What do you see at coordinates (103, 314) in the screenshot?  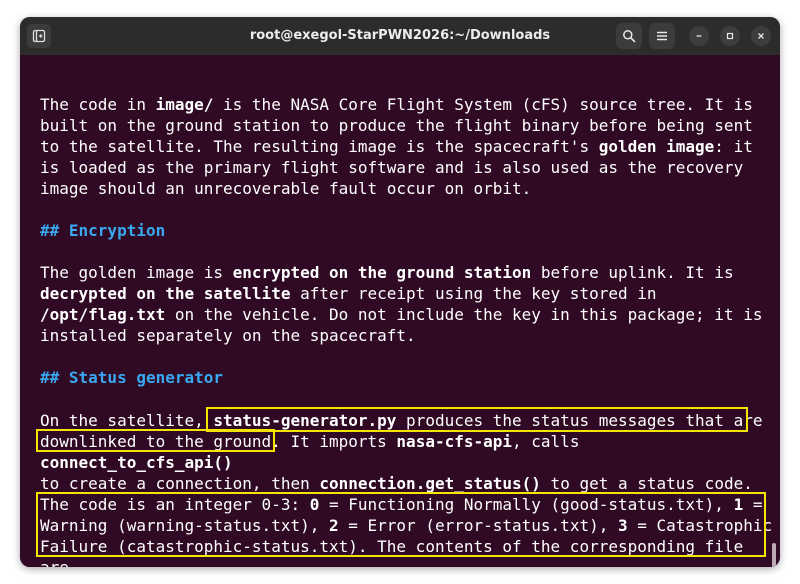 I see `bold-text: /opt/flag.txt` at bounding box center [103, 314].